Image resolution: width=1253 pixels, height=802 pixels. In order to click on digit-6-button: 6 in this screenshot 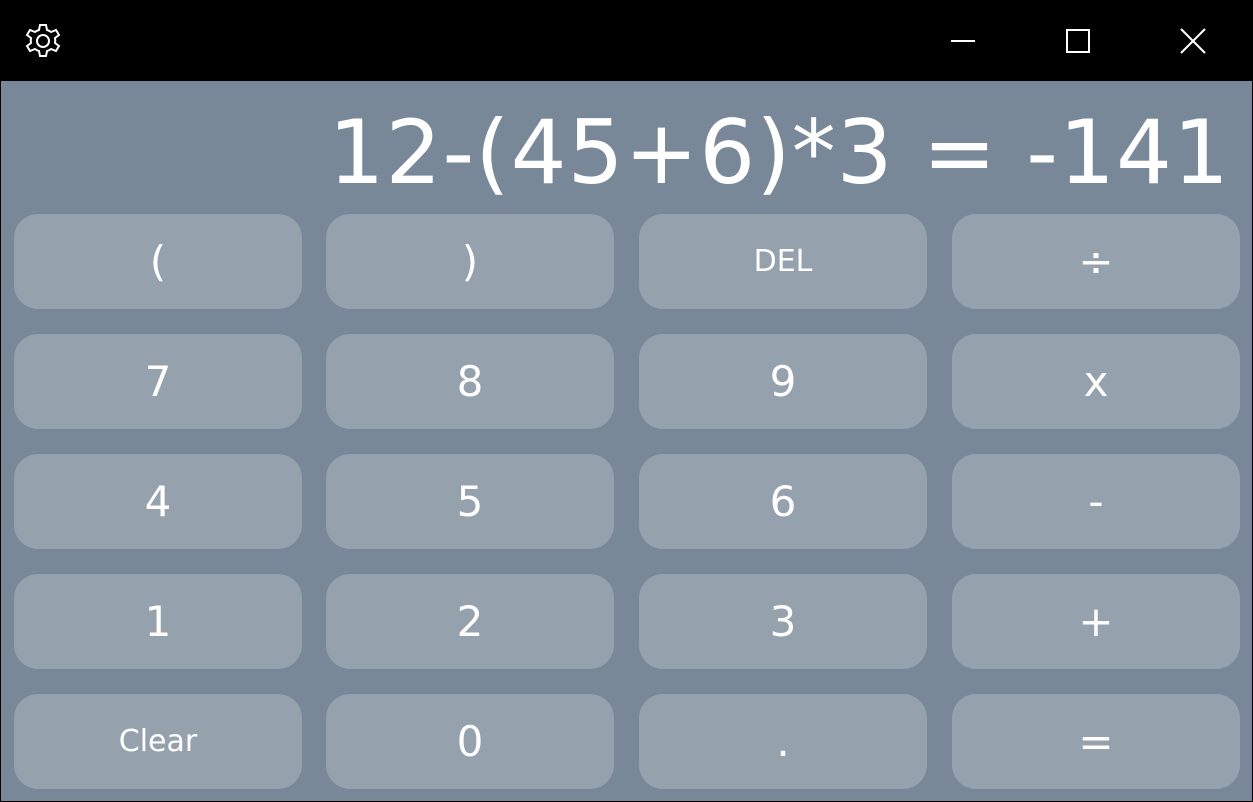, I will do `click(783, 501)`.